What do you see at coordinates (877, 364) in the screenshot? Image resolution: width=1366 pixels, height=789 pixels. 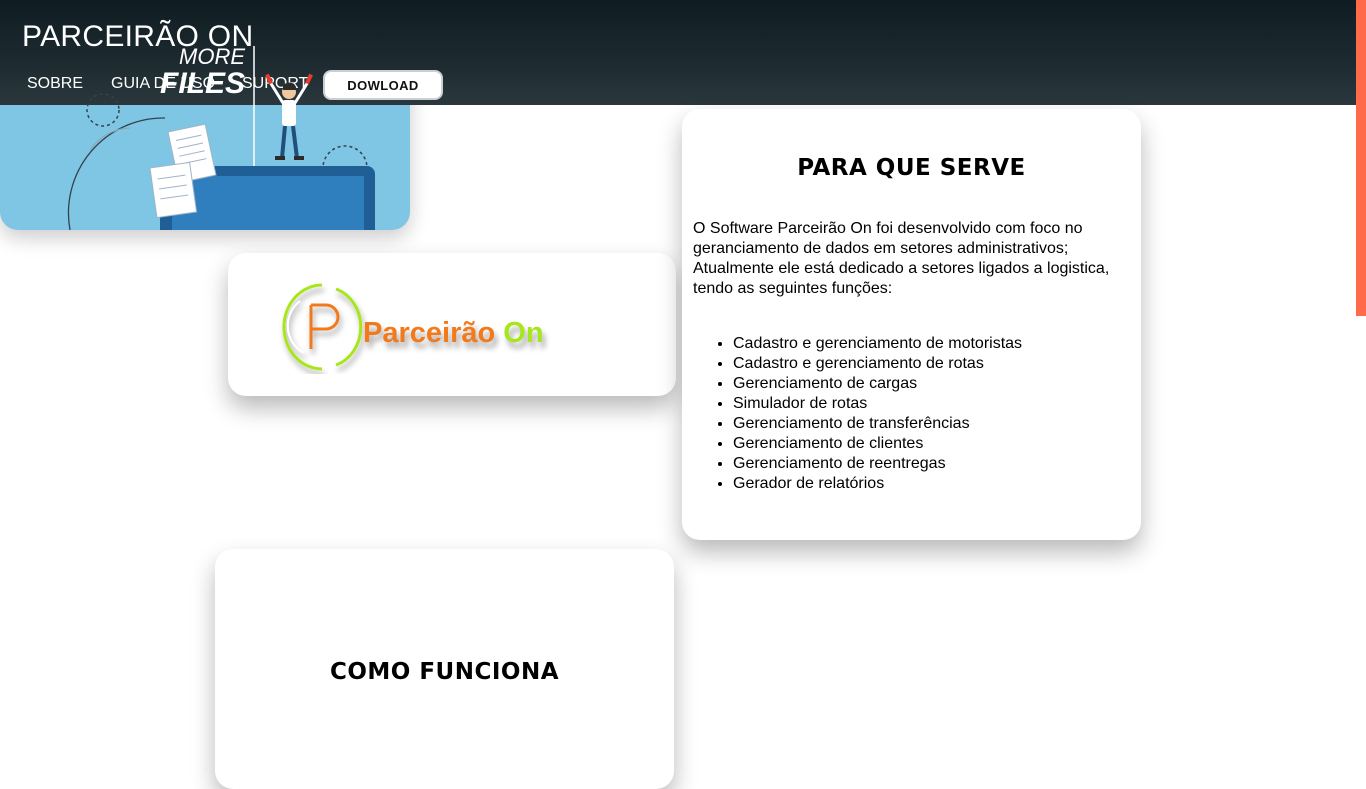 I see `feature-item: Cadastro e gerenciamento de rotas` at bounding box center [877, 364].